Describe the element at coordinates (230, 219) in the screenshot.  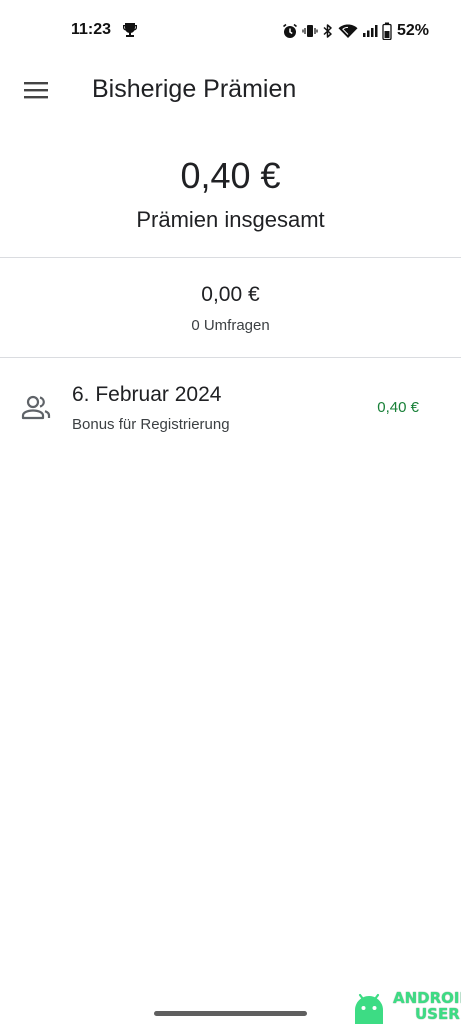
I see `total-label: Prämien insgesamt` at that location.